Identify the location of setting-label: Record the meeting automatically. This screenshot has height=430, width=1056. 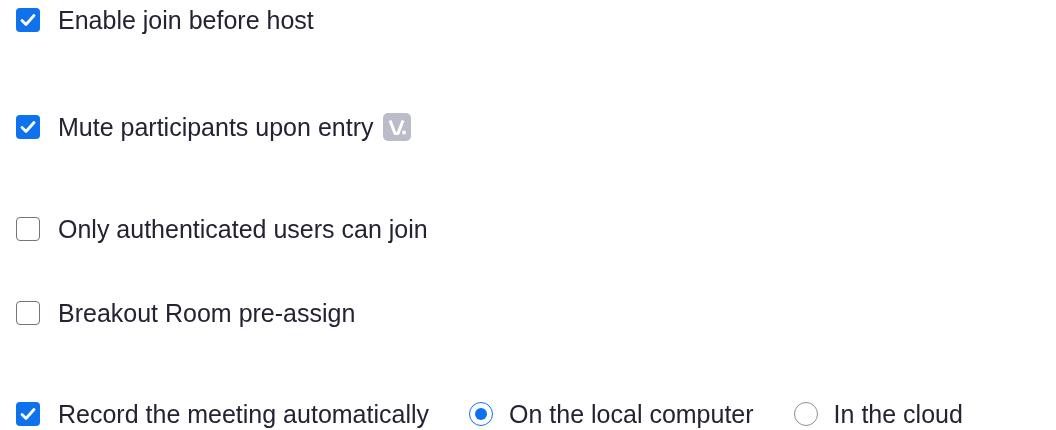
(244, 414).